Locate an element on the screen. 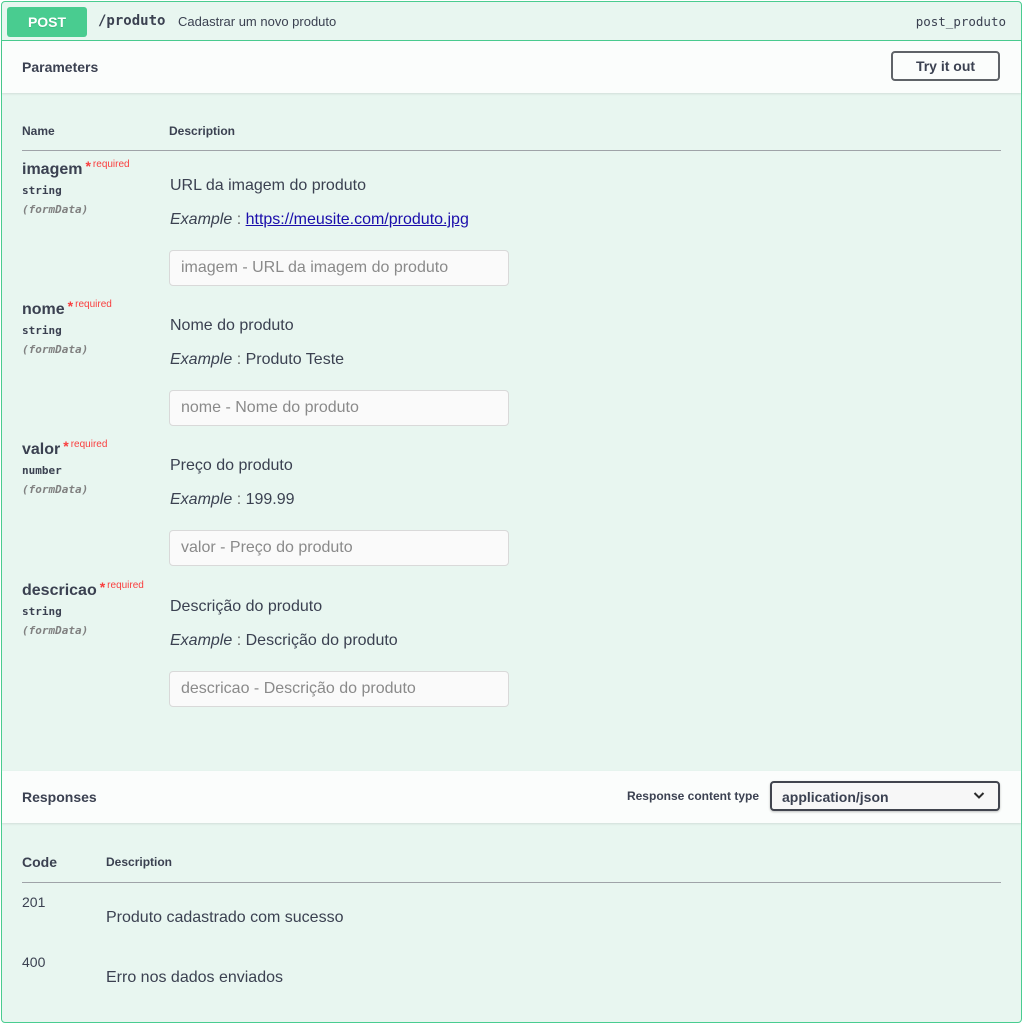 The width and height of the screenshot is (1026, 1025). try-it-out-button: Try it out is located at coordinates (945, 66).